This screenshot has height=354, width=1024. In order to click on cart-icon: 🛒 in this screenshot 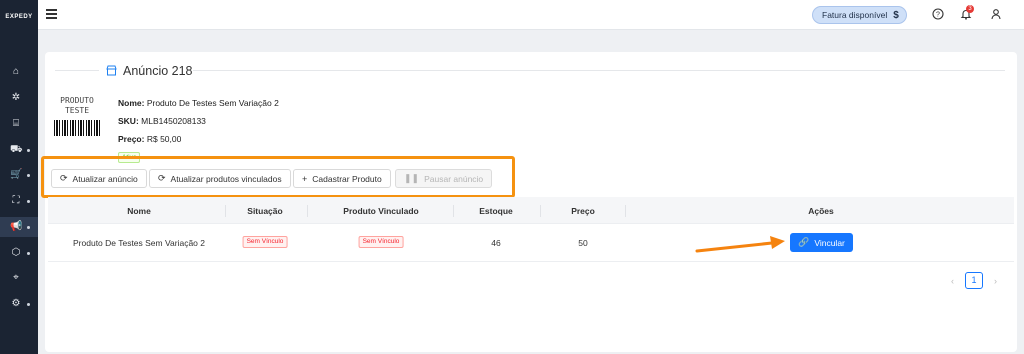, I will do `click(16, 174)`.